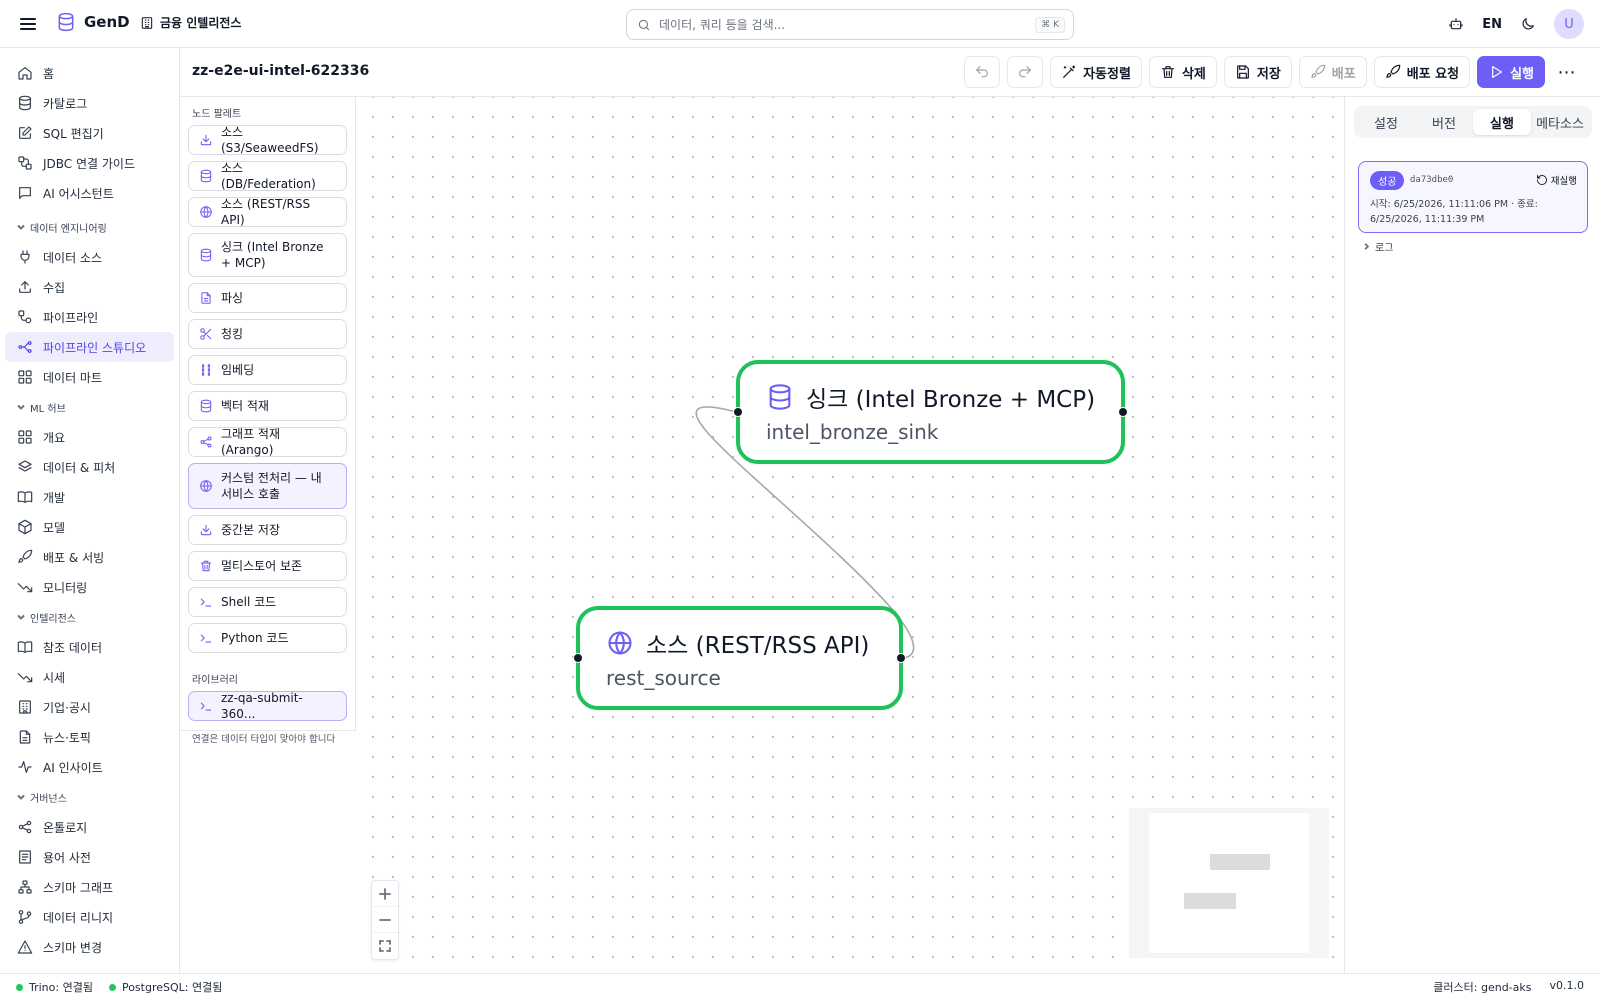 The image size is (1600, 1000). What do you see at coordinates (89, 103) in the screenshot?
I see `sidebar-item-catalog: 카탈로그` at bounding box center [89, 103].